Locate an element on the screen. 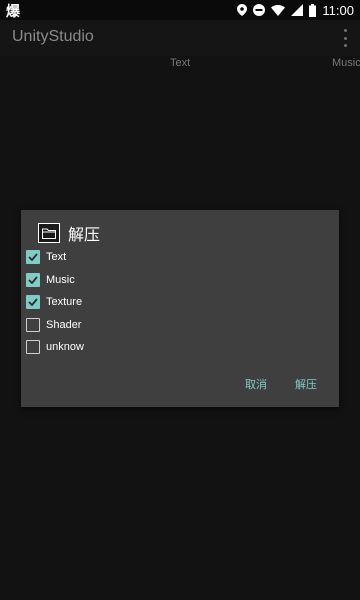 The image size is (360, 600). app-title: UnityStudio is located at coordinates (53, 36).